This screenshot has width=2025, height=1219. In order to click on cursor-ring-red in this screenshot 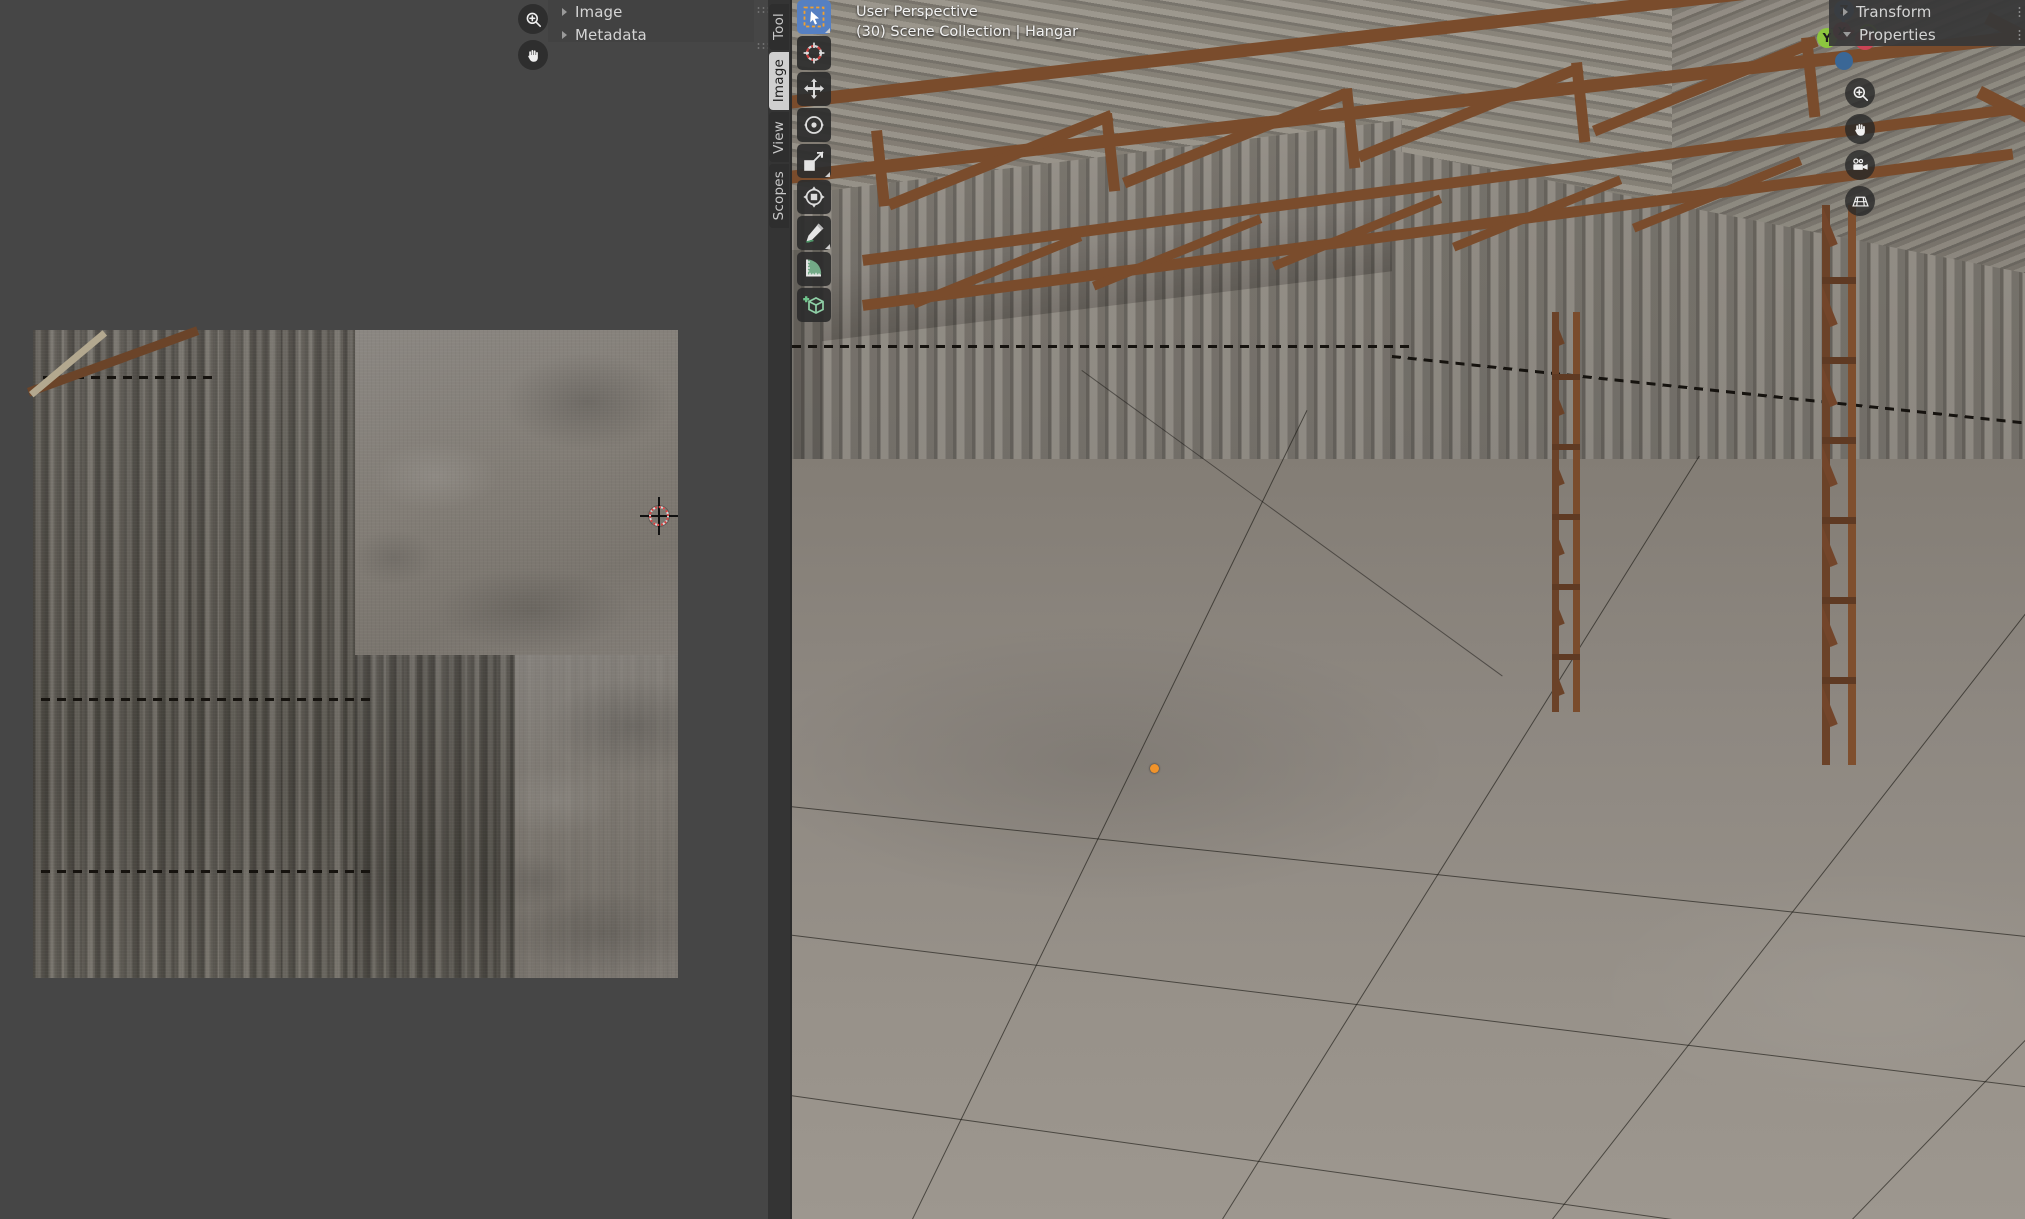, I will do `click(659, 516)`.